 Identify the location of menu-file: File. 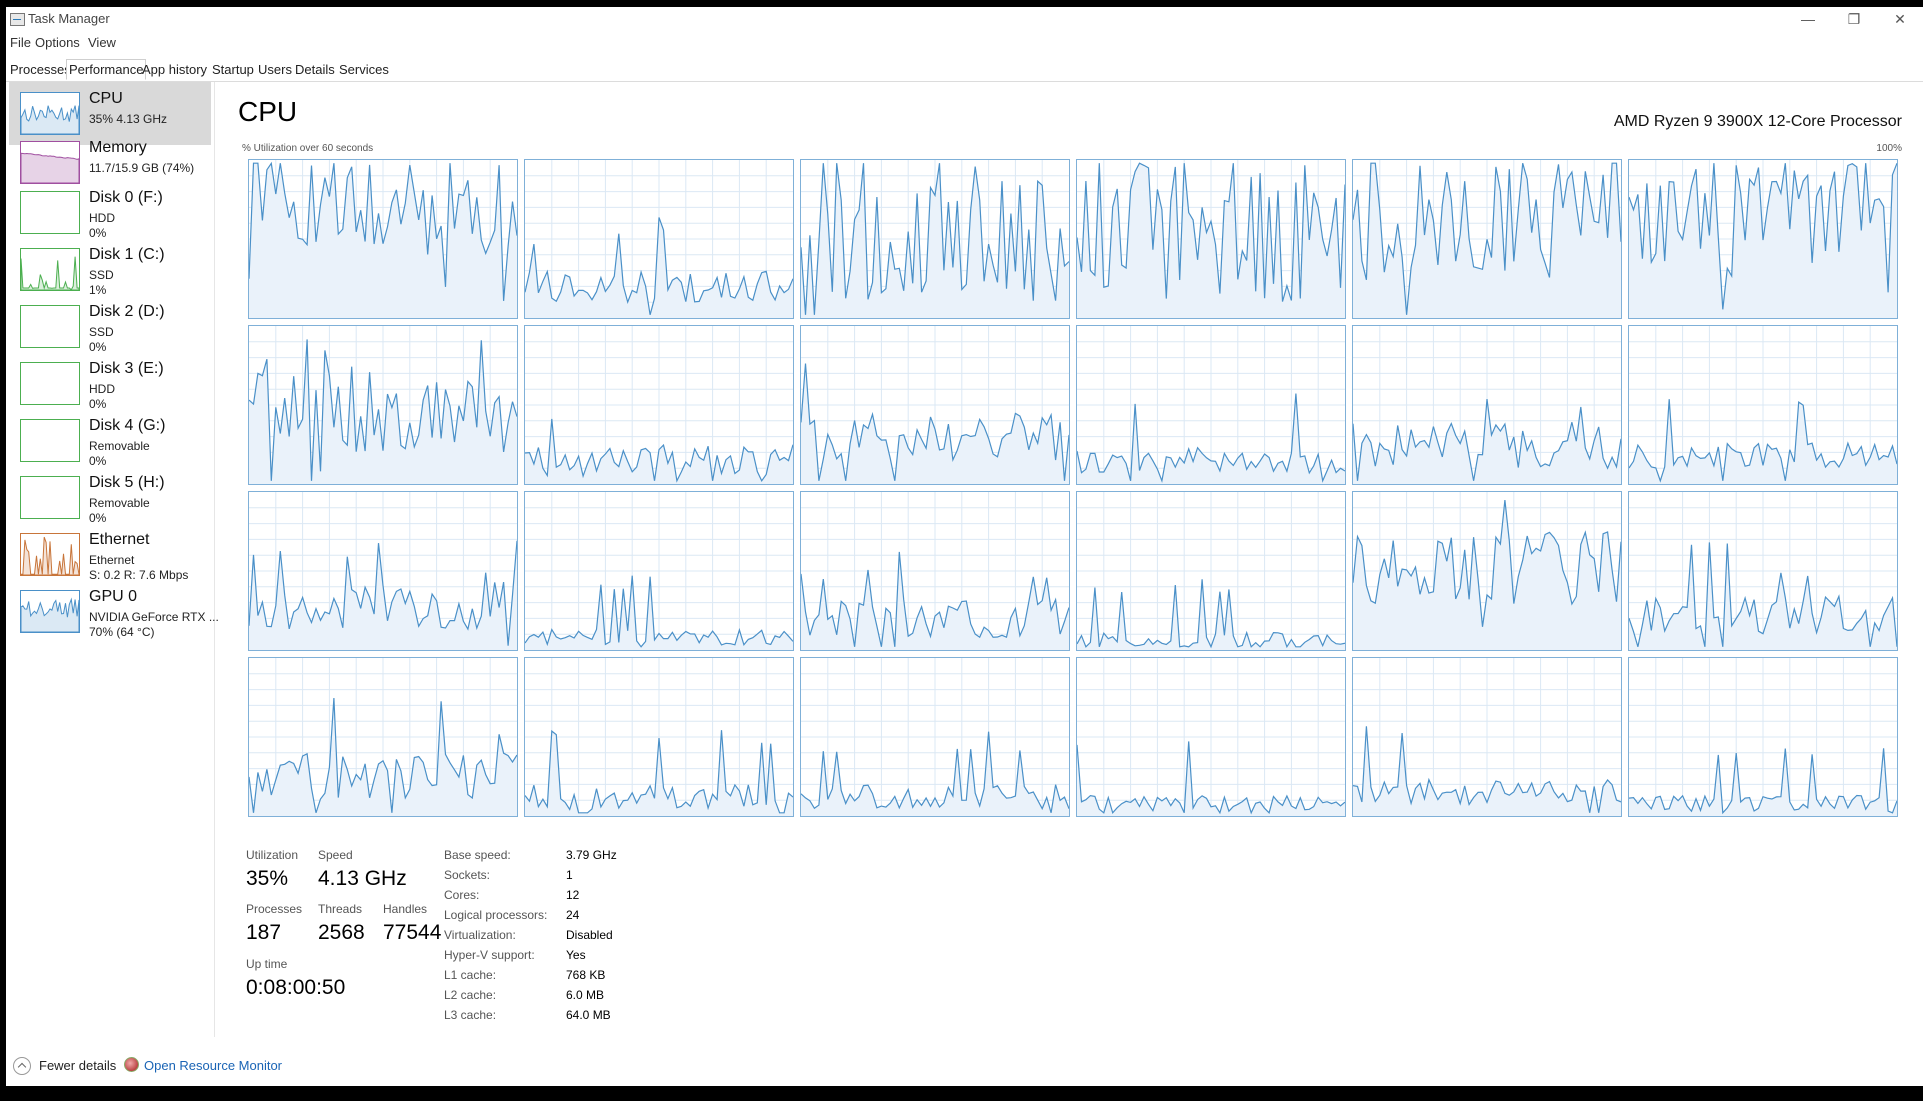
(20, 42).